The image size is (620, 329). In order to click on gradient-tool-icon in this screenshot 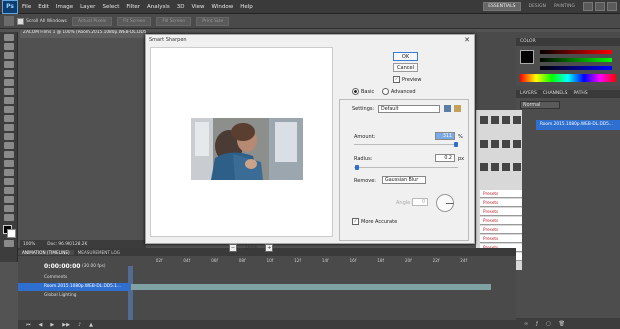, I will do `click(8, 136)`.